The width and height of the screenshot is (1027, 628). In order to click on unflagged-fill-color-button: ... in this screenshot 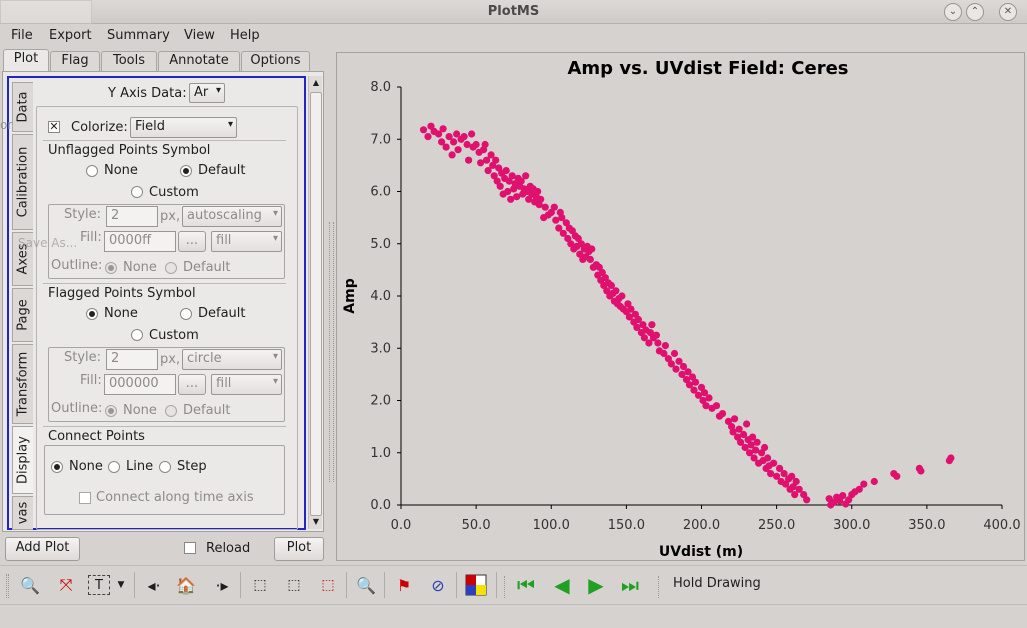, I will do `click(192, 241)`.